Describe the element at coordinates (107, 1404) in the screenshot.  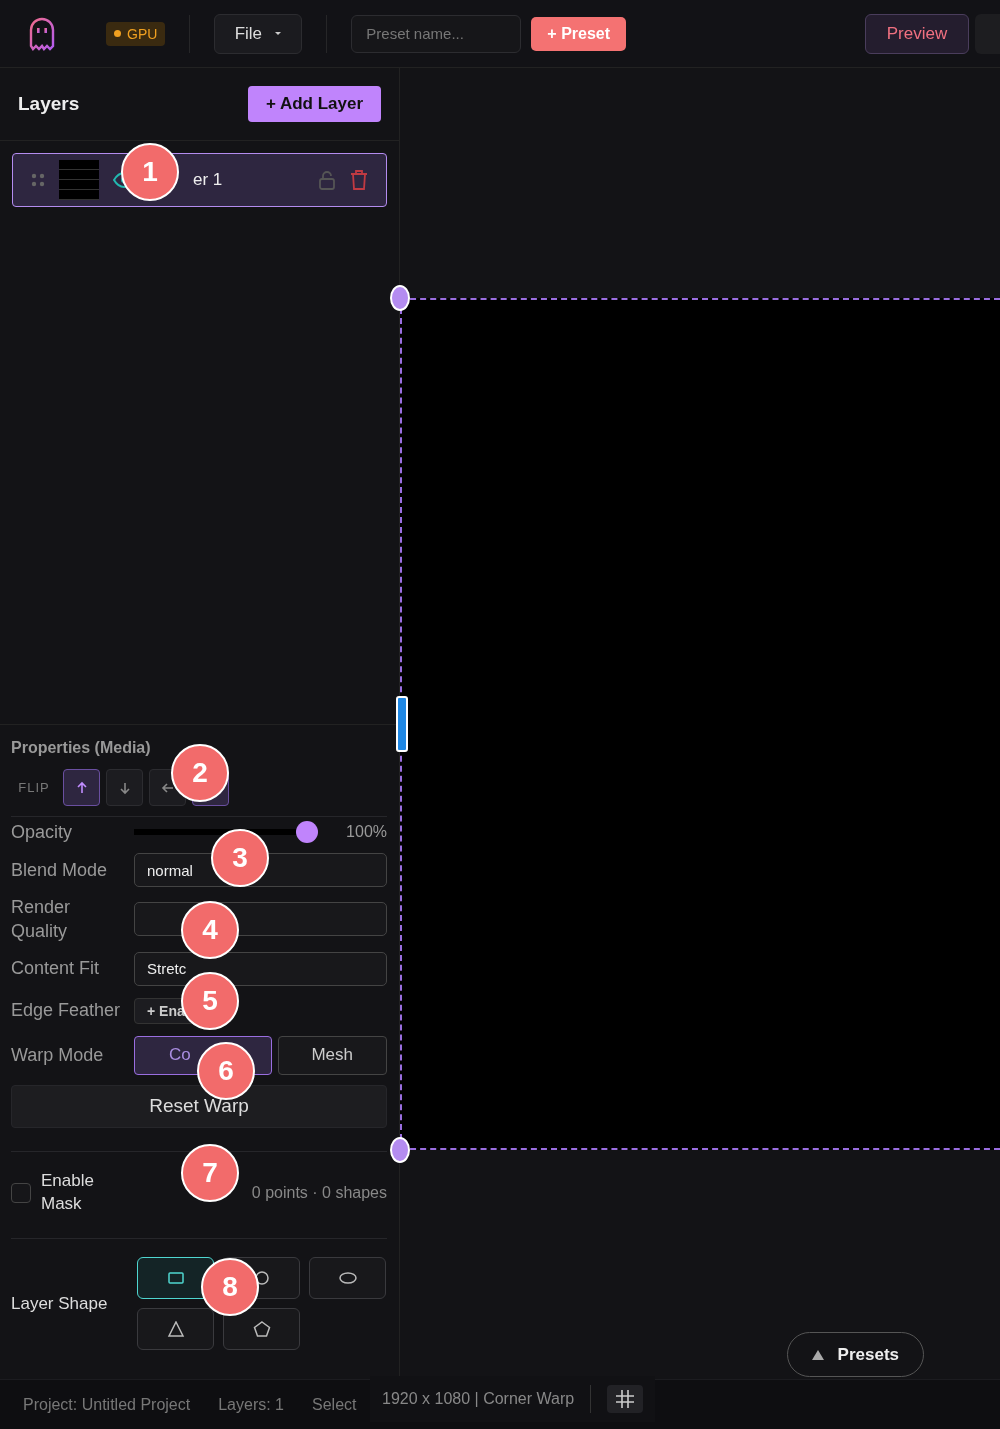
I see `project-status: Project: Untitled Project` at that location.